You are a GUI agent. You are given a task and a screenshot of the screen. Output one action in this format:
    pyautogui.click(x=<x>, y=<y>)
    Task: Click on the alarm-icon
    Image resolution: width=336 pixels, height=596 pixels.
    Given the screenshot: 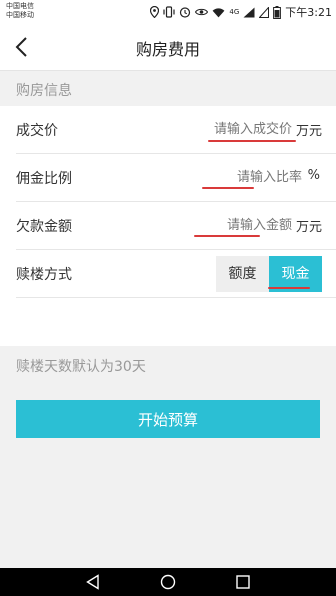 What is the action you would take?
    pyautogui.click(x=185, y=12)
    